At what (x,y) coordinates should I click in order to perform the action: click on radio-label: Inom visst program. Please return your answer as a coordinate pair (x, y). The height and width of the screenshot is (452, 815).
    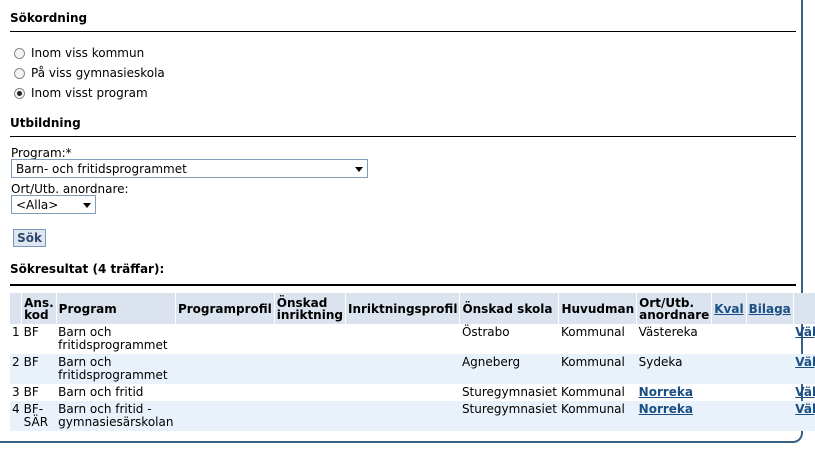
    Looking at the image, I should click on (89, 93).